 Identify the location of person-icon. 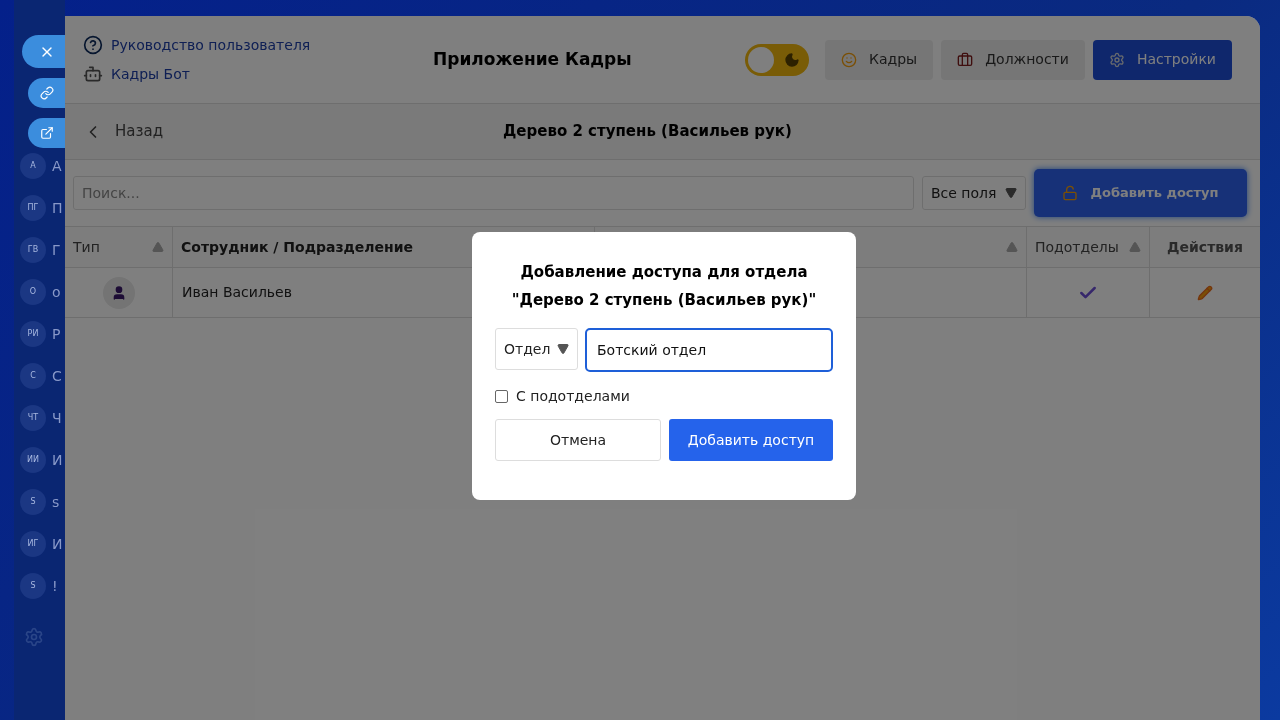
(118, 292).